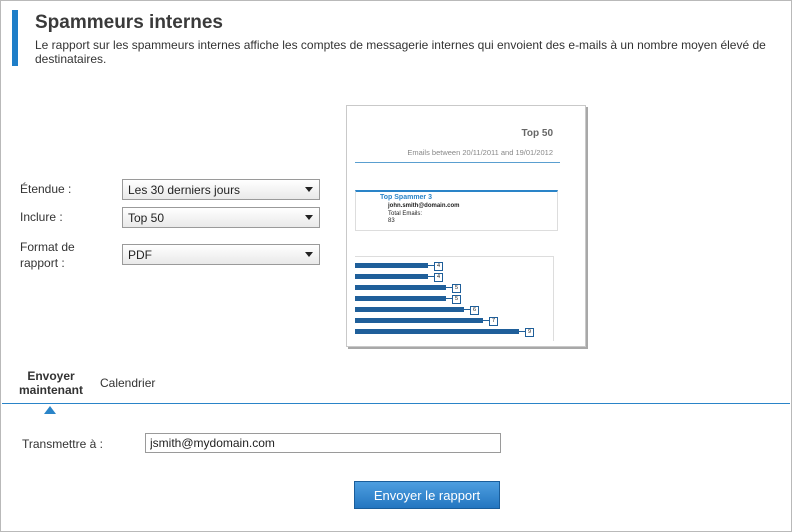 The width and height of the screenshot is (792, 532). Describe the element at coordinates (46, 189) in the screenshot. I see `scope-label: Étendue :` at that location.